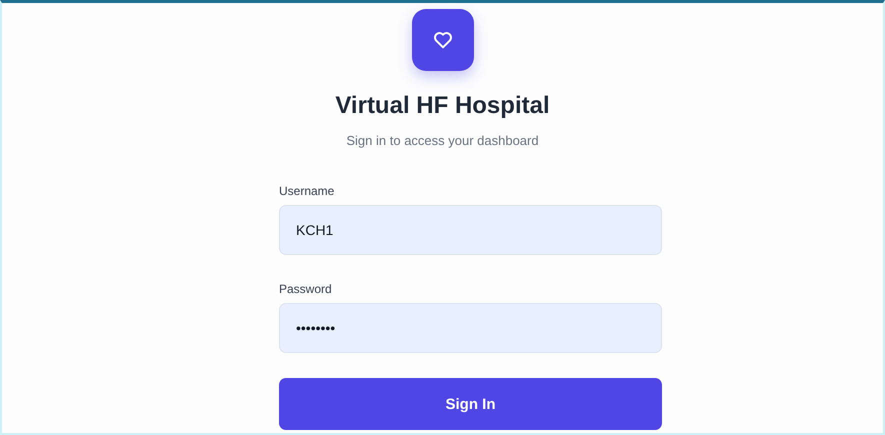 The height and width of the screenshot is (435, 885). What do you see at coordinates (306, 191) in the screenshot?
I see `field-label: Username` at bounding box center [306, 191].